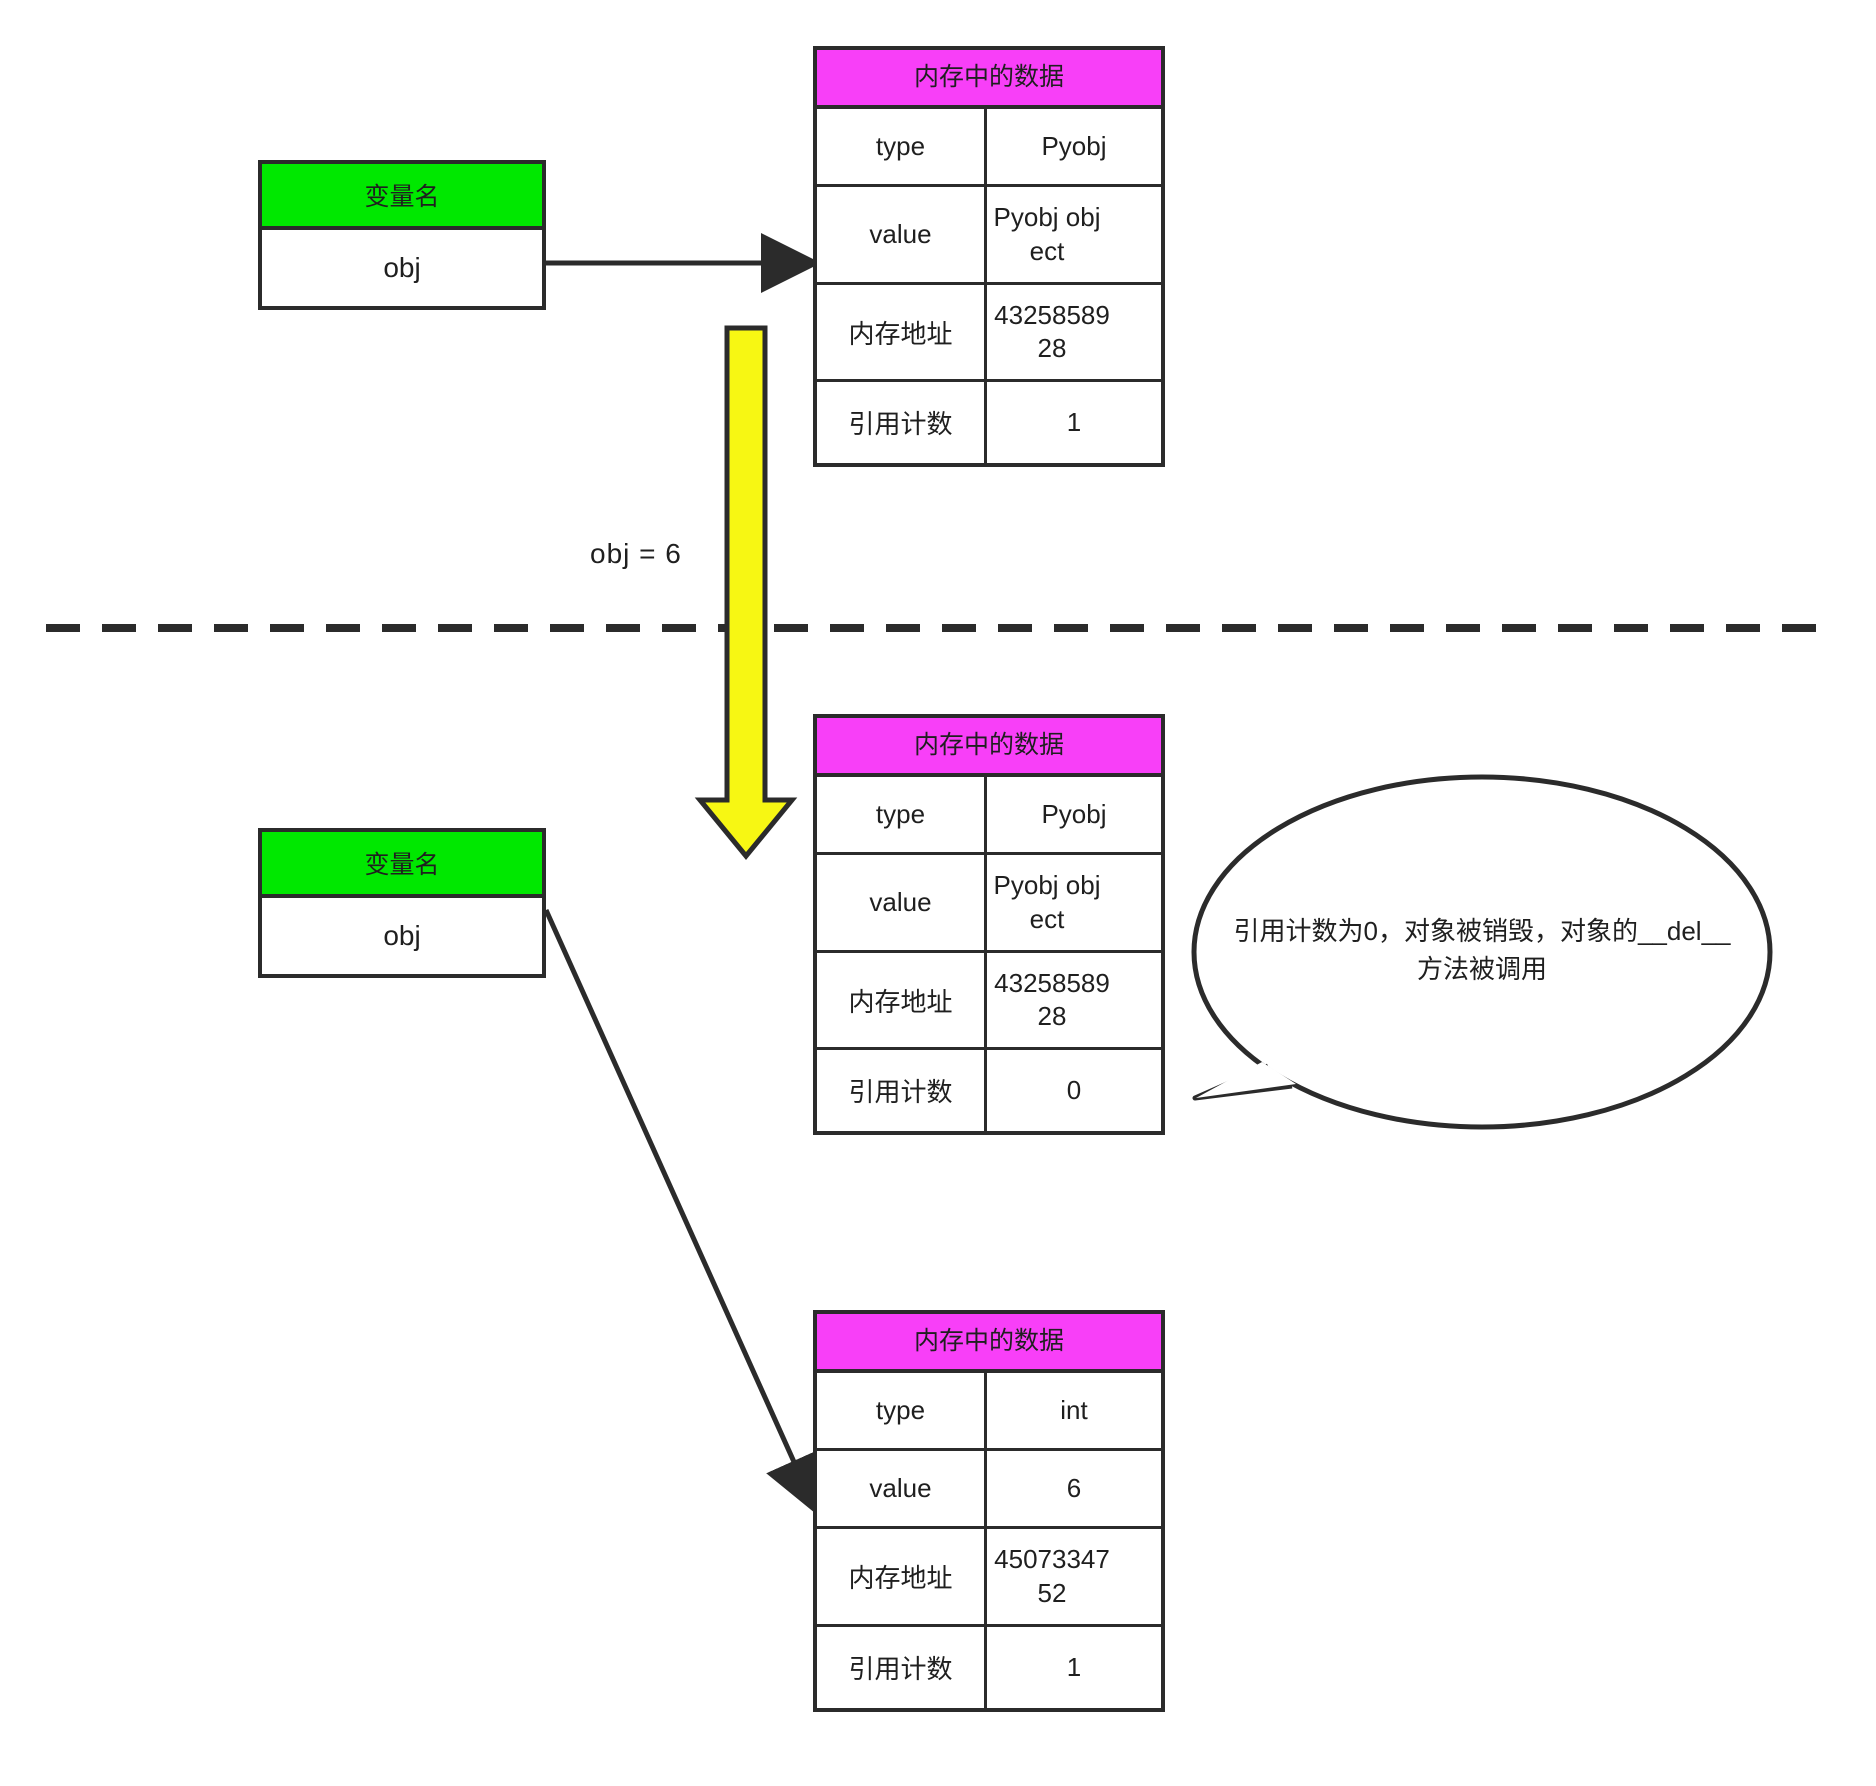 This screenshot has height=1786, width=1876. I want to click on row-value: 6, so click(1074, 1488).